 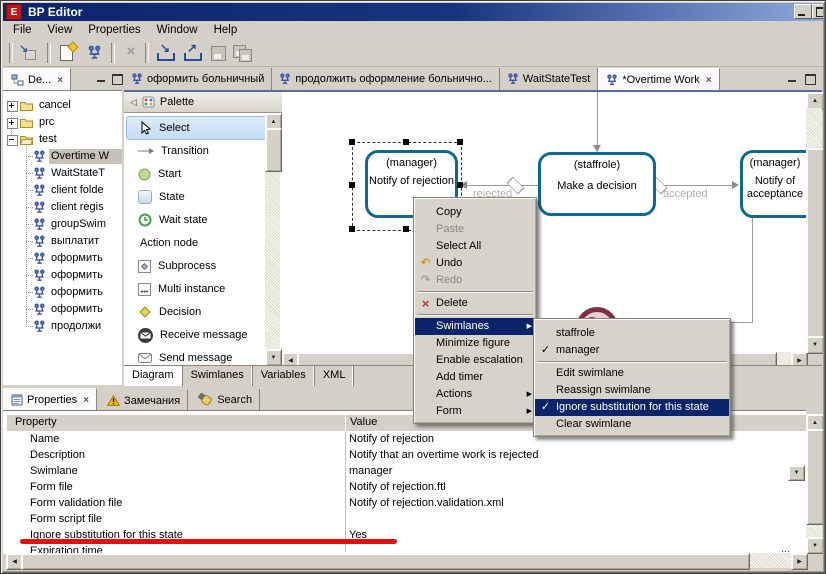 What do you see at coordinates (685, 194) in the screenshot?
I see `transition-label-accepted: accepted` at bounding box center [685, 194].